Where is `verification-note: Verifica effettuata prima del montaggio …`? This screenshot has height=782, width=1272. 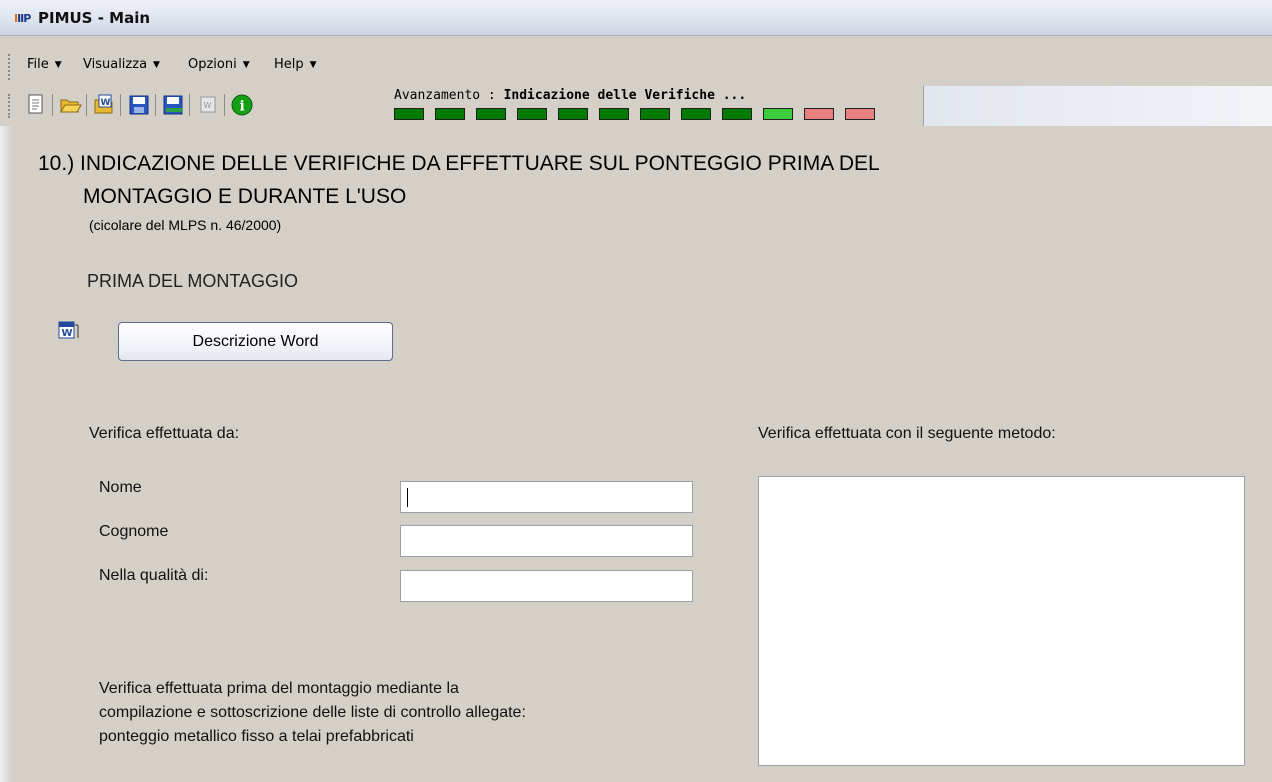 verification-note: Verifica effettuata prima del montaggio … is located at coordinates (399, 713).